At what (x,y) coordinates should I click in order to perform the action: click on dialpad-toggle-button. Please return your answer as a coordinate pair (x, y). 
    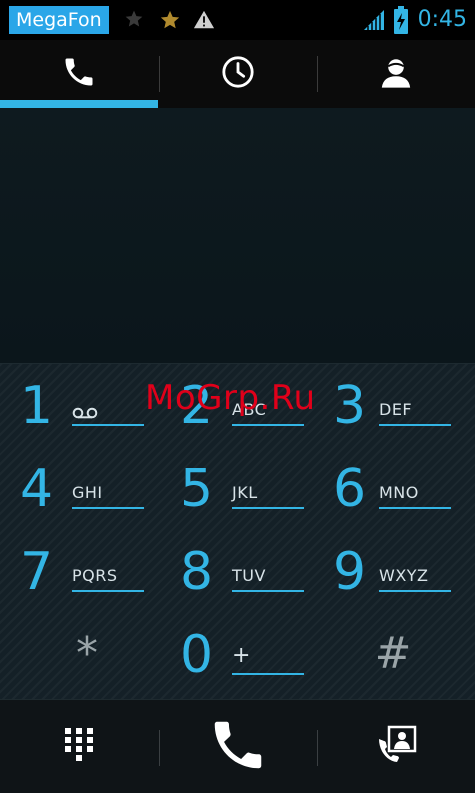
    Looking at the image, I should click on (79, 746).